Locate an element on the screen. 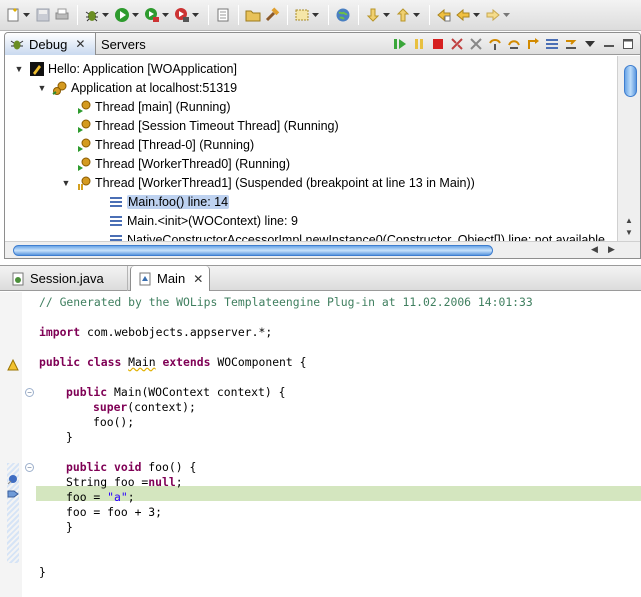 The width and height of the screenshot is (641, 597). next-annotation-dropdown-icon is located at coordinates (386, 15).